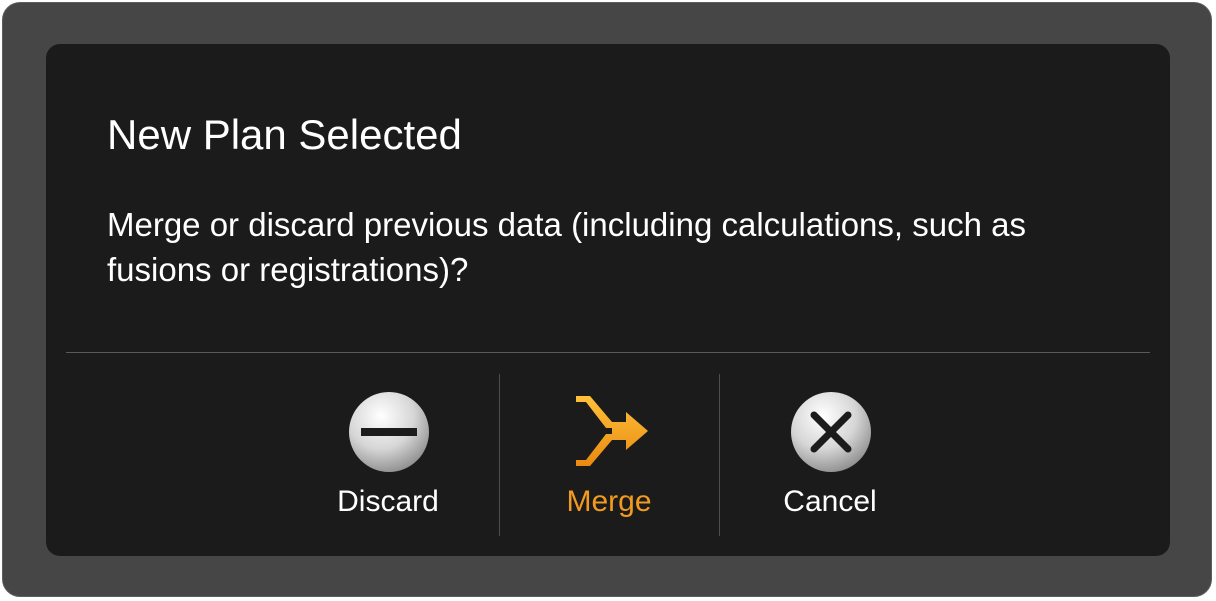 Image resolution: width=1216 pixels, height=601 pixels. Describe the element at coordinates (389, 432) in the screenshot. I see `minus-circle-icon` at that location.